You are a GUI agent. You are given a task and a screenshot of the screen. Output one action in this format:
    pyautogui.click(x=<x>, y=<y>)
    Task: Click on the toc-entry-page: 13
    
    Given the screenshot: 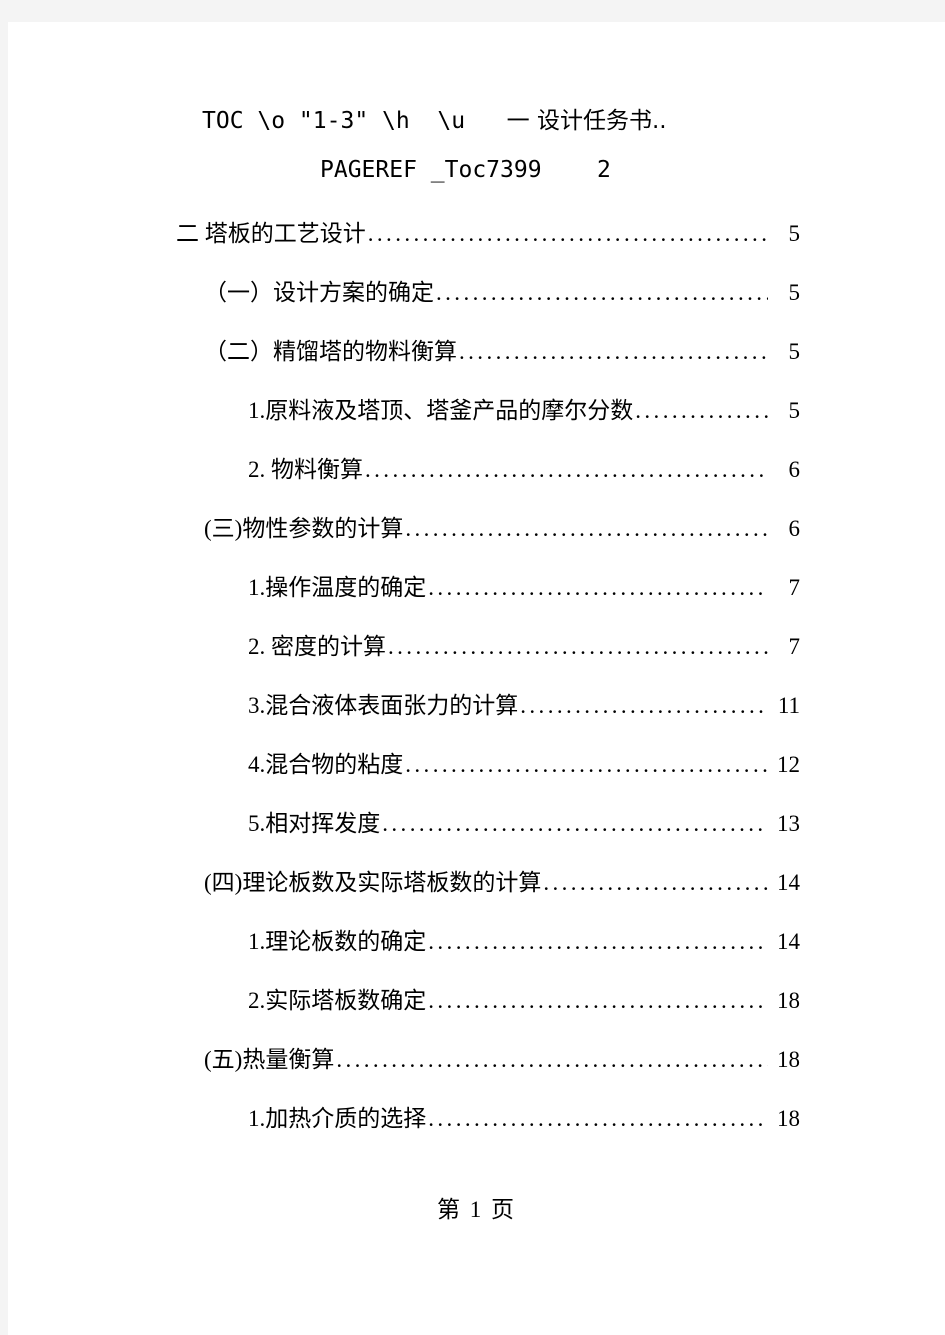 What is the action you would take?
    pyautogui.click(x=788, y=823)
    